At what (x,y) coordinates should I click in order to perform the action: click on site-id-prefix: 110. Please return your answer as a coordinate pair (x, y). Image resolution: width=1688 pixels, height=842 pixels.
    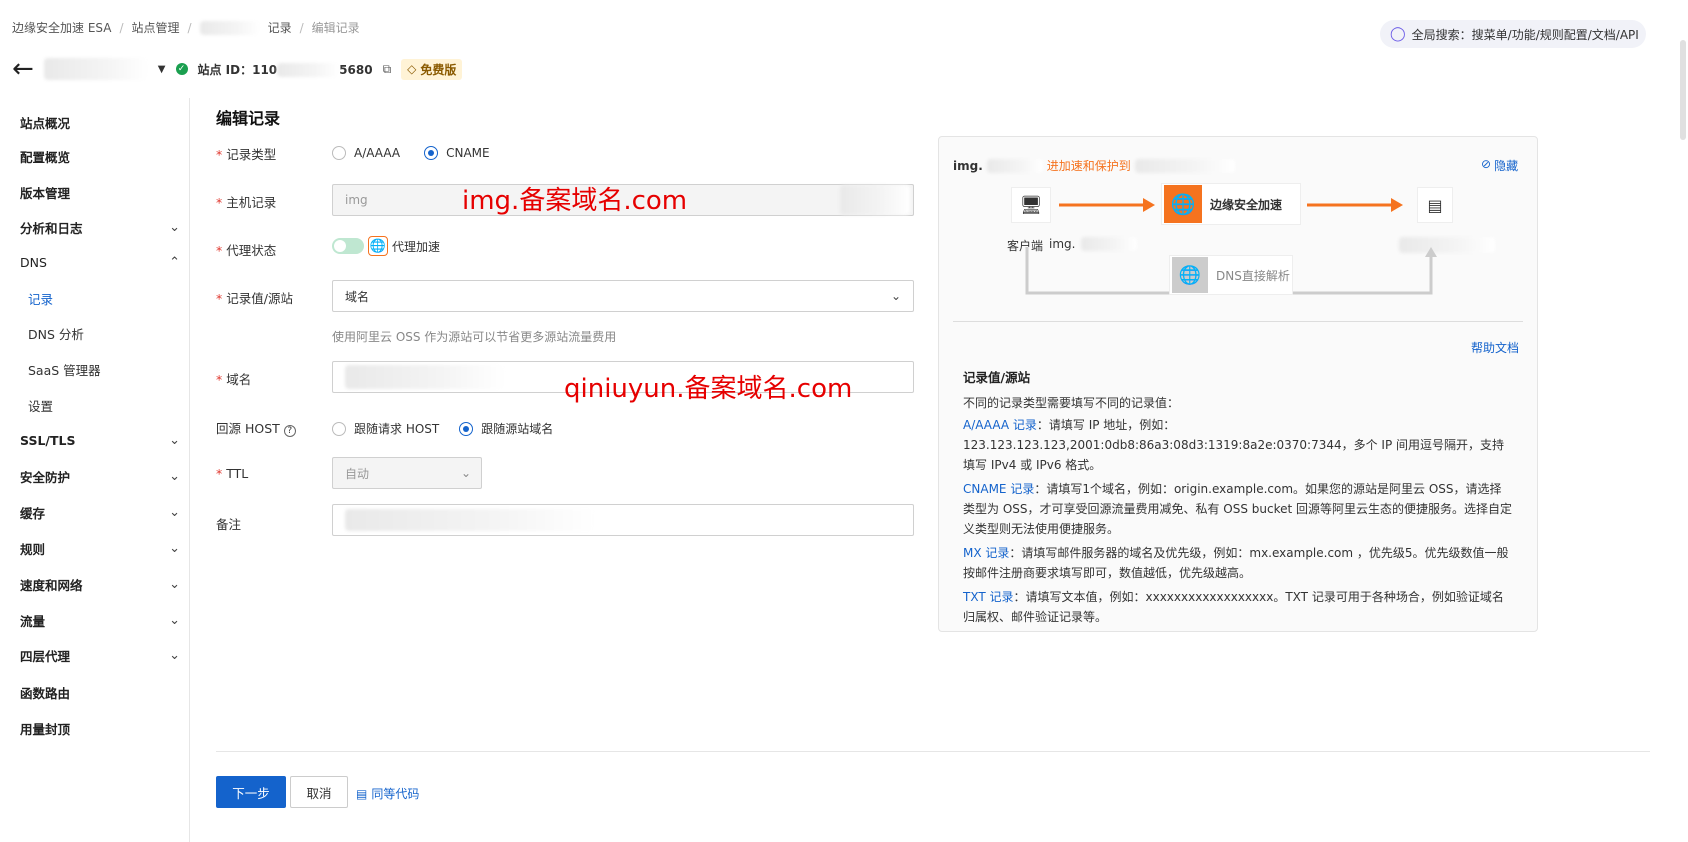
    Looking at the image, I should click on (265, 69).